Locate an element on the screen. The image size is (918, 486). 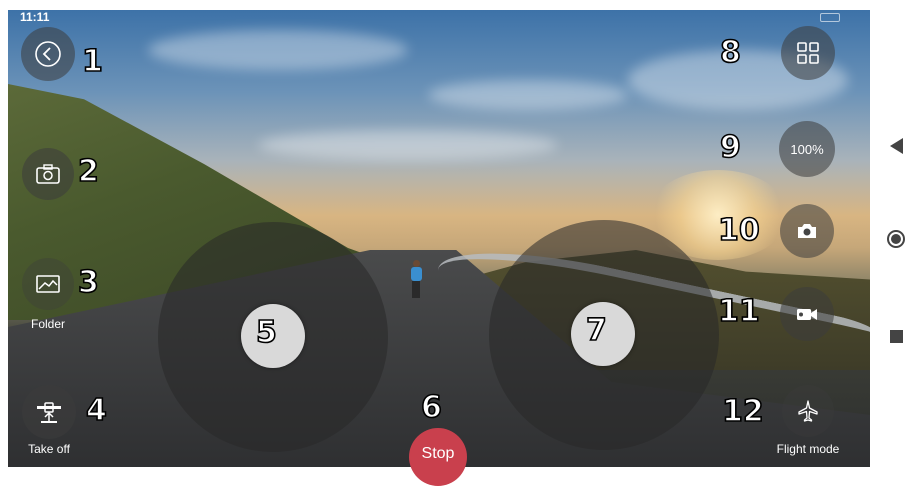
back-button is located at coordinates (48, 54).